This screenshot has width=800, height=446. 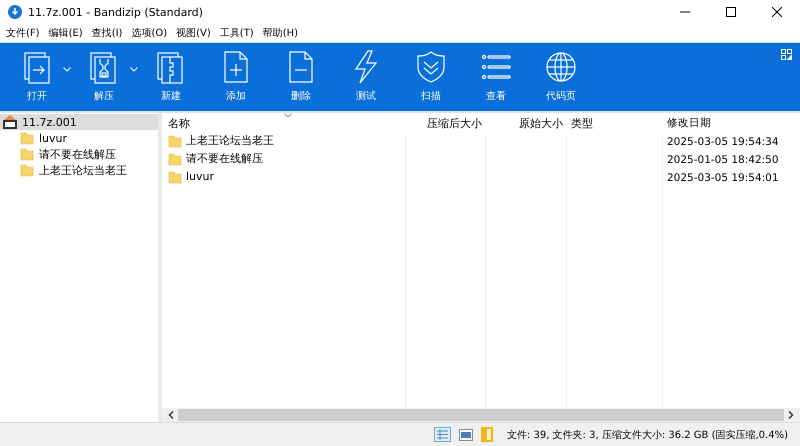 I want to click on maximize-icon, so click(x=731, y=12).